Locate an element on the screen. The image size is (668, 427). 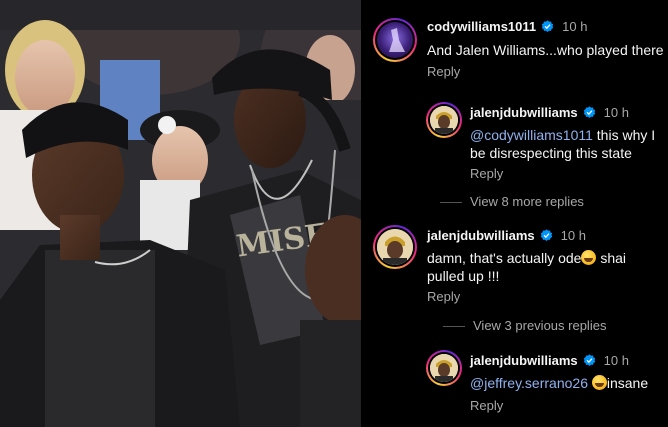
comment-username: codywilliams1011 10 h is located at coordinates (507, 26).